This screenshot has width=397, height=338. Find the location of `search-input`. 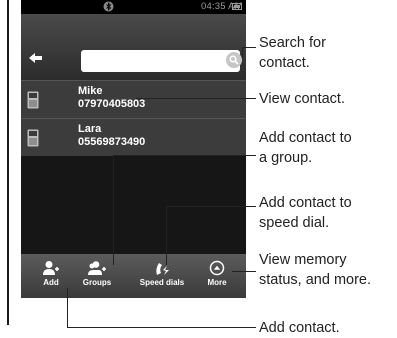

search-input is located at coordinates (160, 61).